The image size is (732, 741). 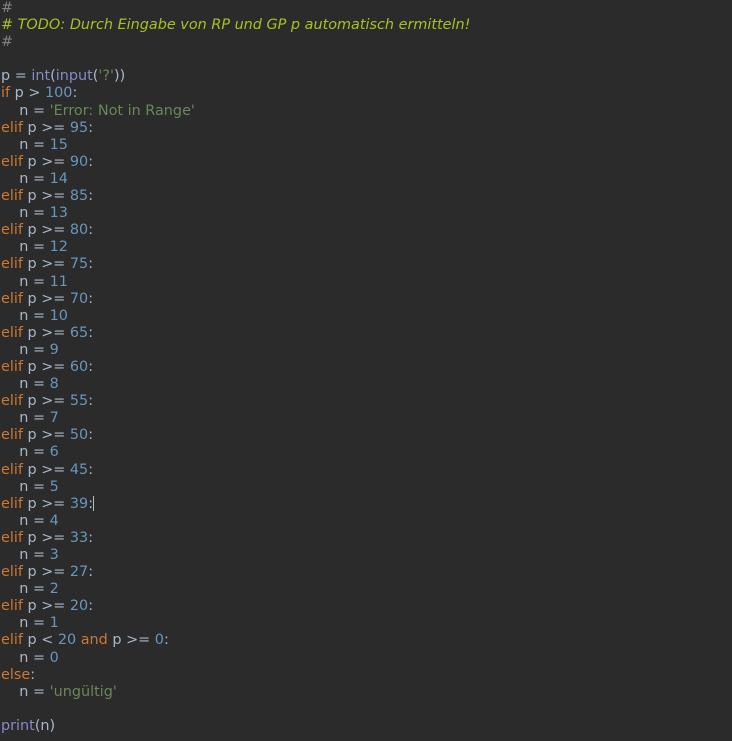 What do you see at coordinates (366, 452) in the screenshot?
I see `code-line: n = 6` at bounding box center [366, 452].